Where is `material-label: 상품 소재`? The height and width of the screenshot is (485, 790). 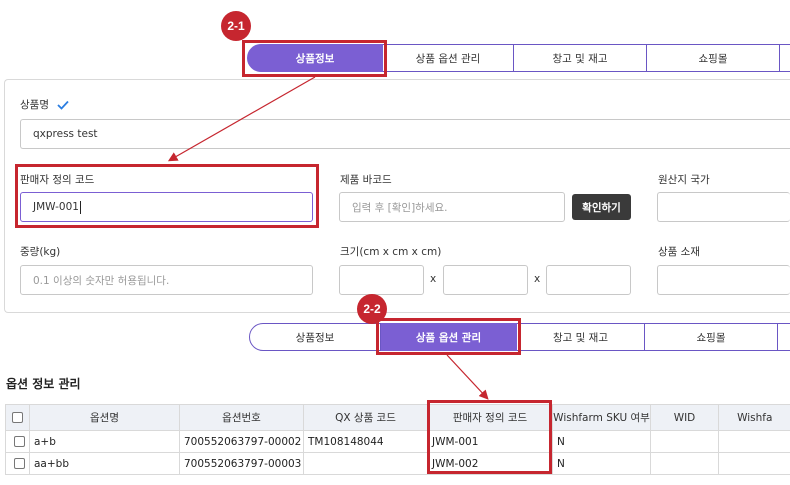
material-label: 상품 소재 is located at coordinates (679, 252).